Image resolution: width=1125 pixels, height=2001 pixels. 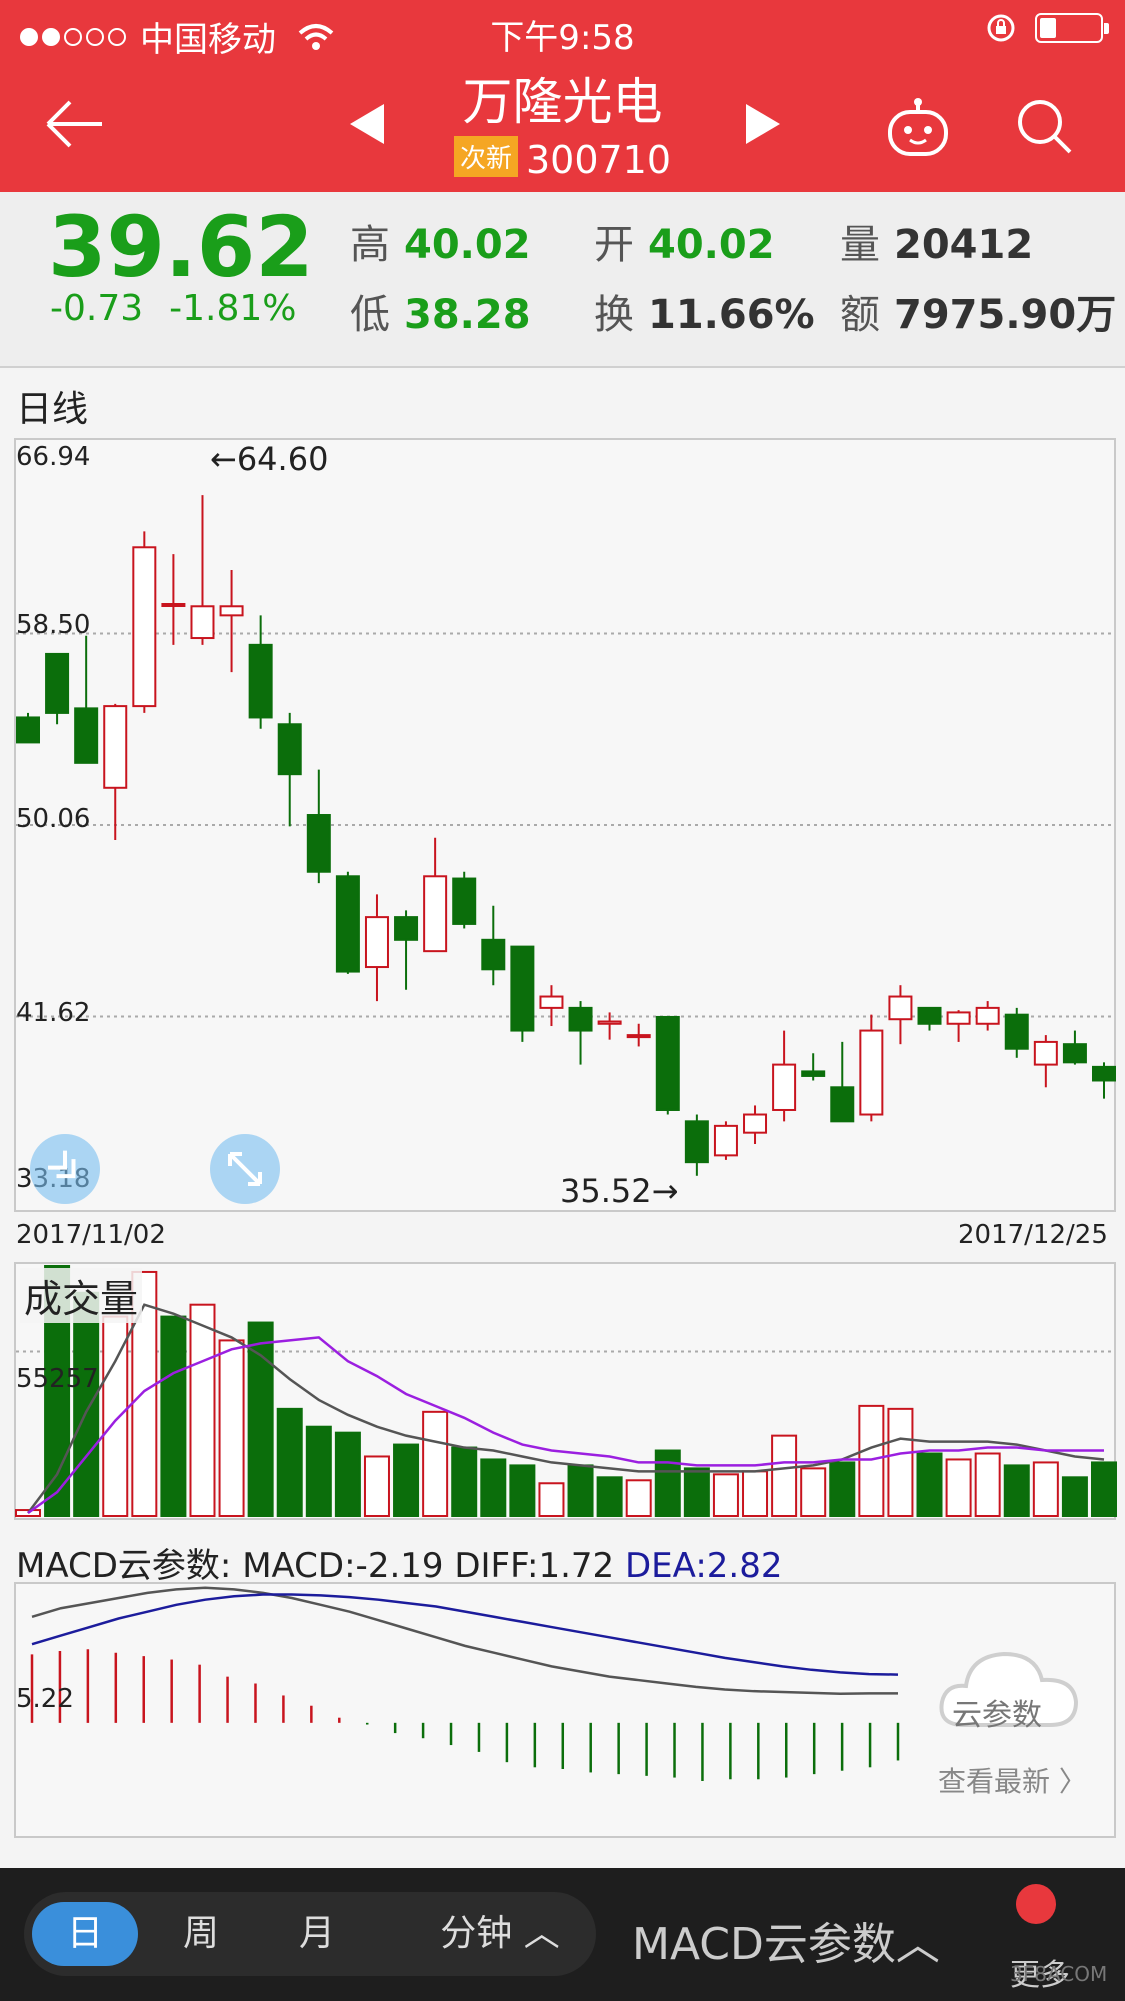 I want to click on watermark: 3F8ACOM, so click(x=1059, y=1974).